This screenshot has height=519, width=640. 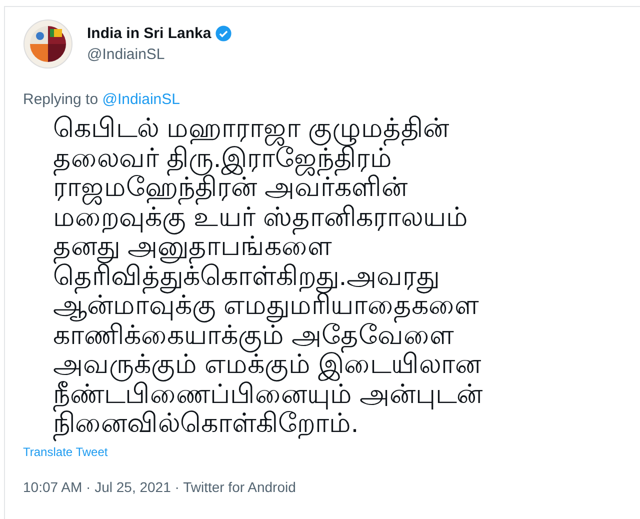 What do you see at coordinates (149, 33) in the screenshot?
I see `account-name: India in Sri Lanka` at bounding box center [149, 33].